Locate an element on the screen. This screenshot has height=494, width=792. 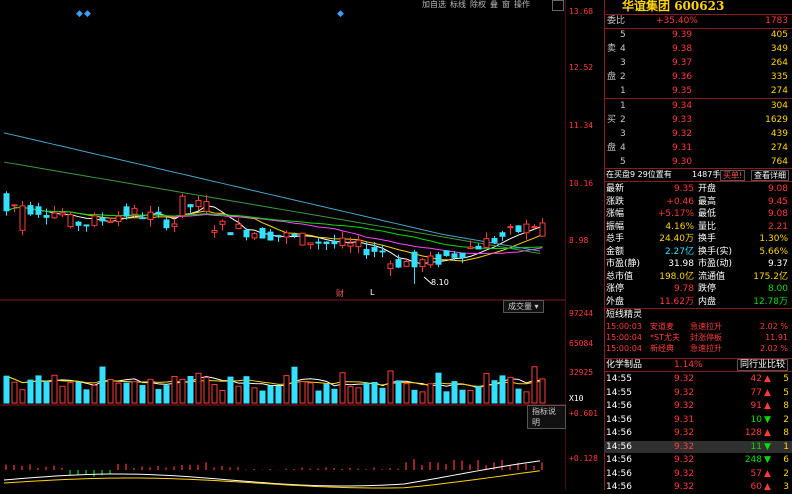
sector-change: 1.14% is located at coordinates (688, 365).